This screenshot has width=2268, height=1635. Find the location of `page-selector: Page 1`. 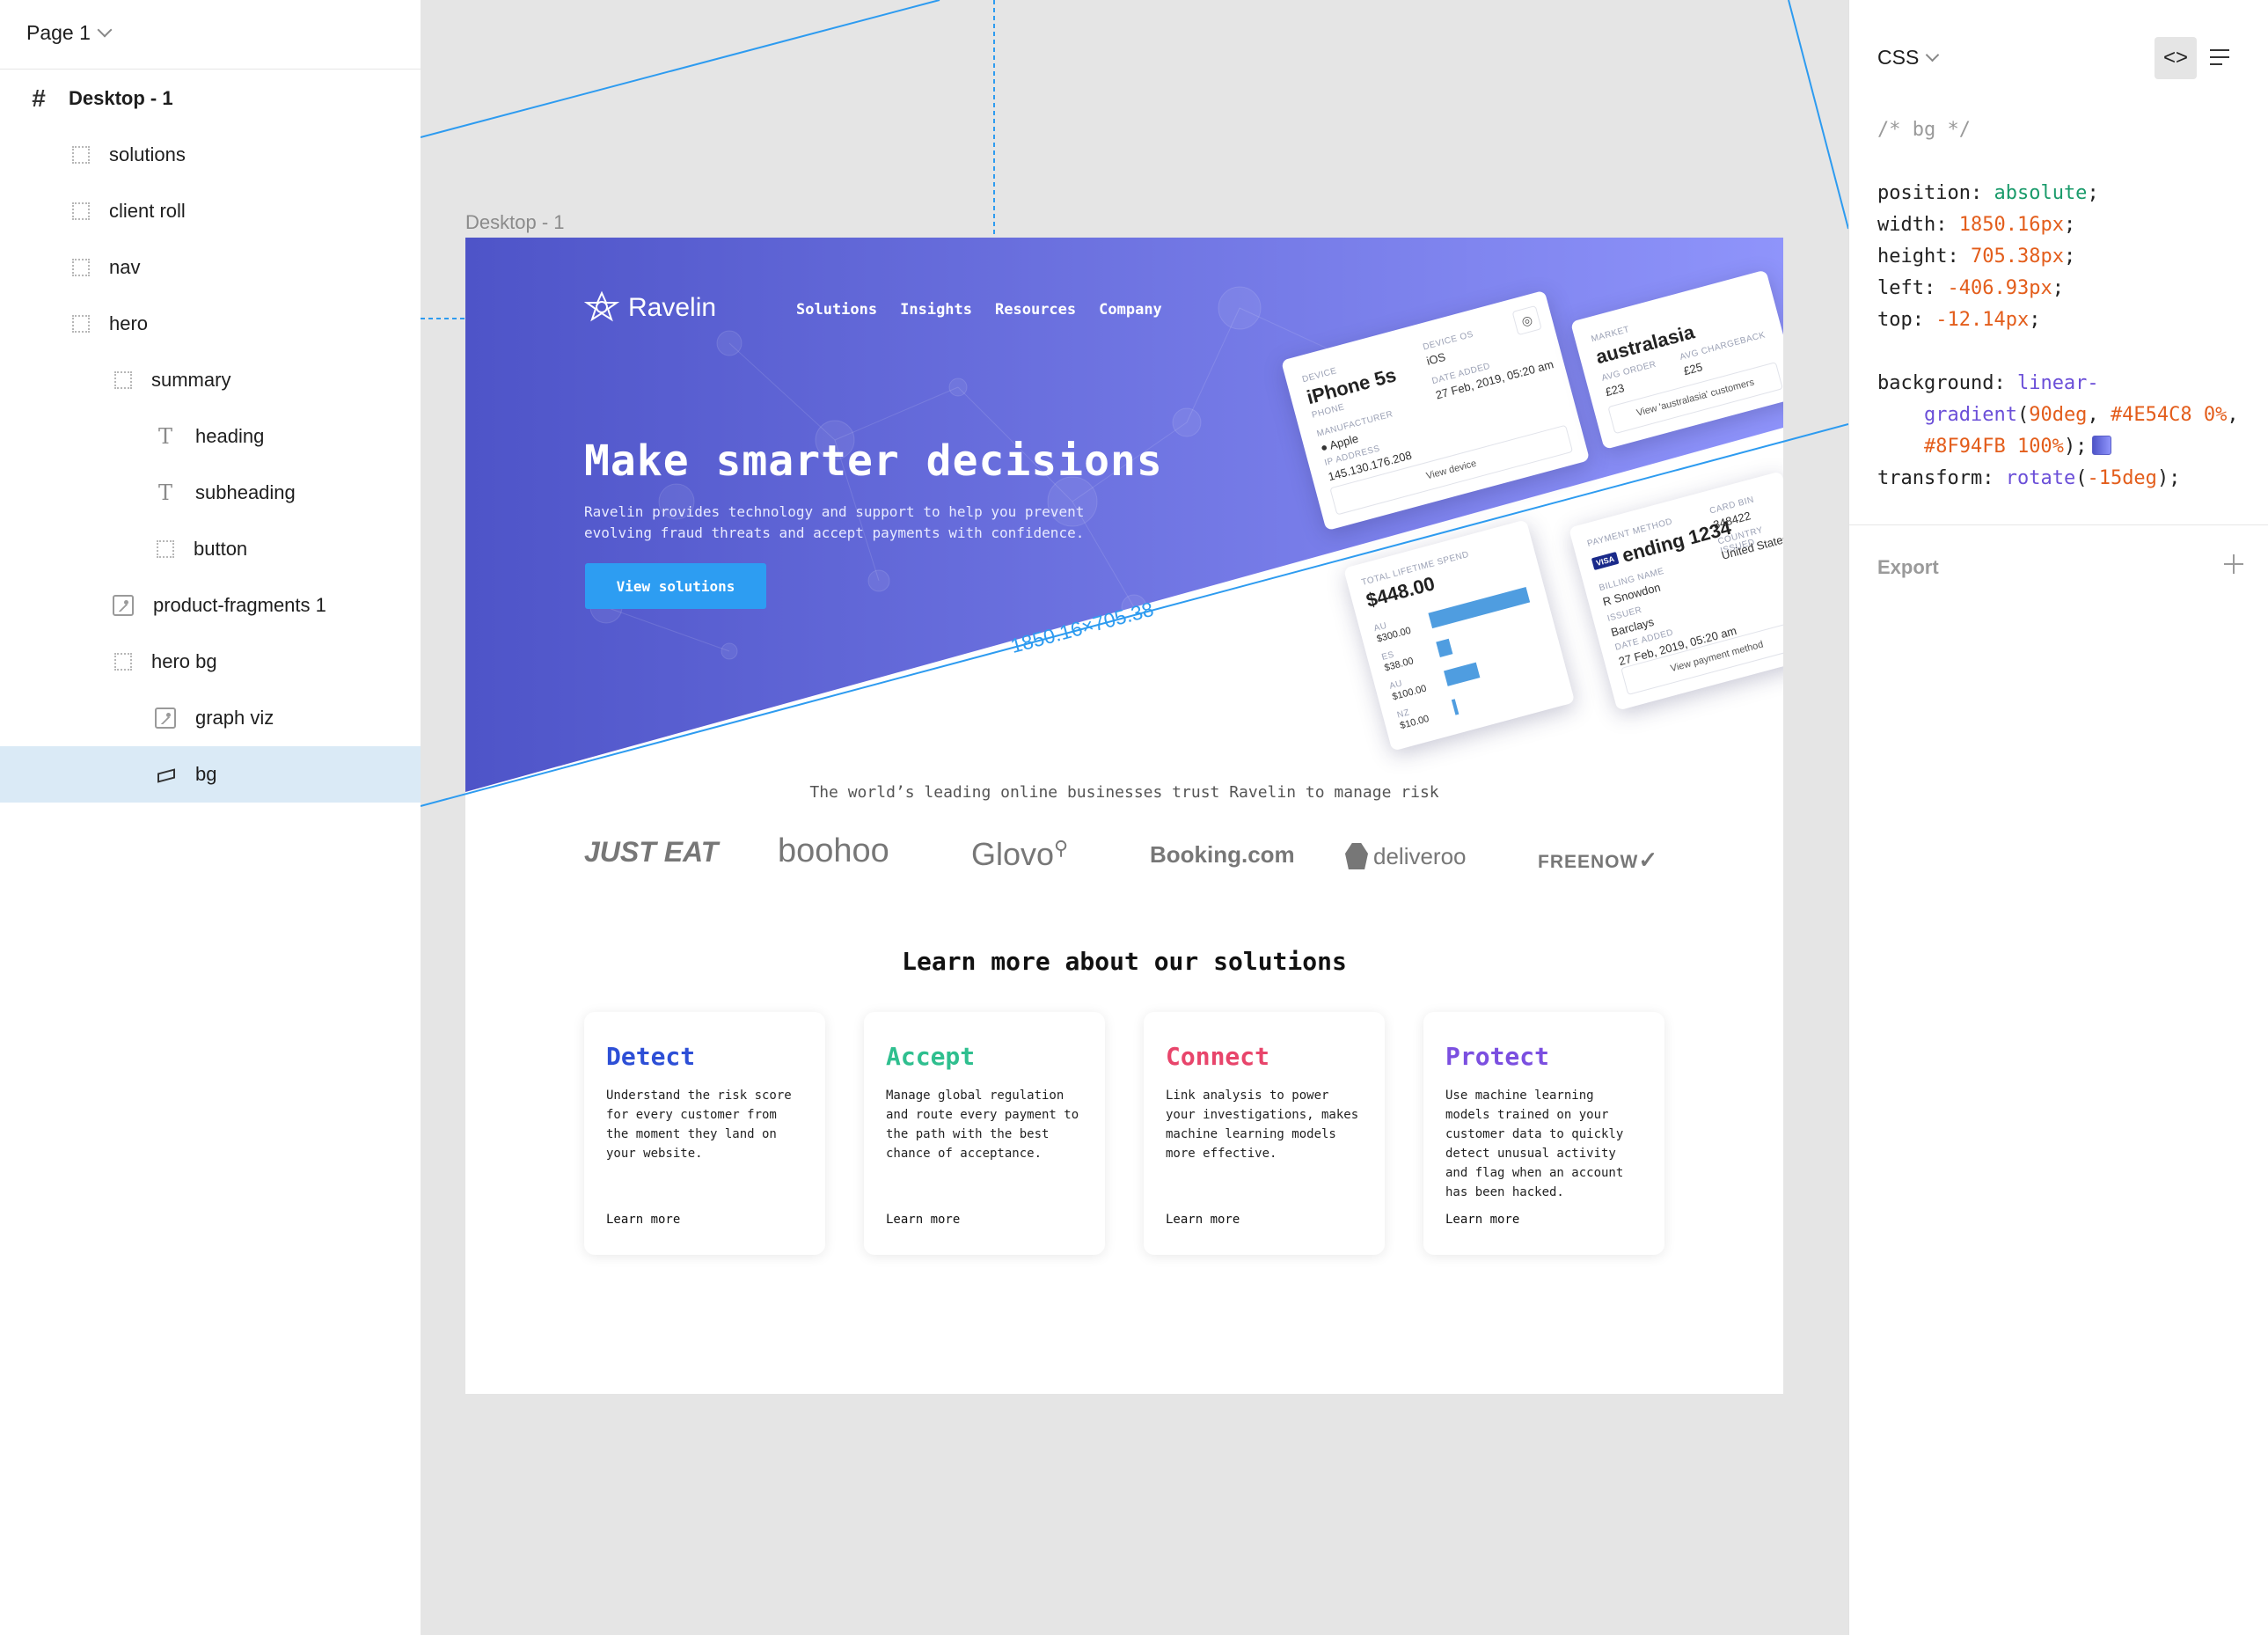

page-selector: Page 1 is located at coordinates (69, 33).